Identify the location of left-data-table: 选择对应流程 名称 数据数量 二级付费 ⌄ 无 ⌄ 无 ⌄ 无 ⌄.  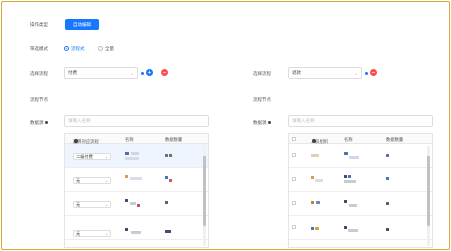
(136, 190).